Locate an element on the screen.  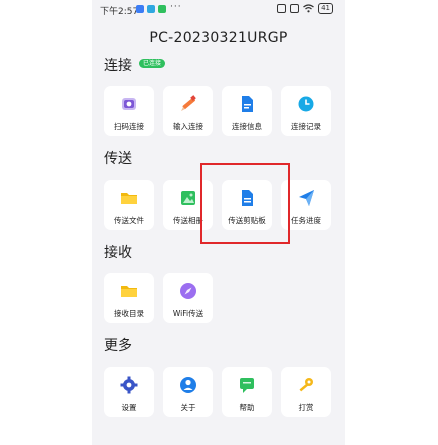
image-icon is located at coordinates (188, 198).